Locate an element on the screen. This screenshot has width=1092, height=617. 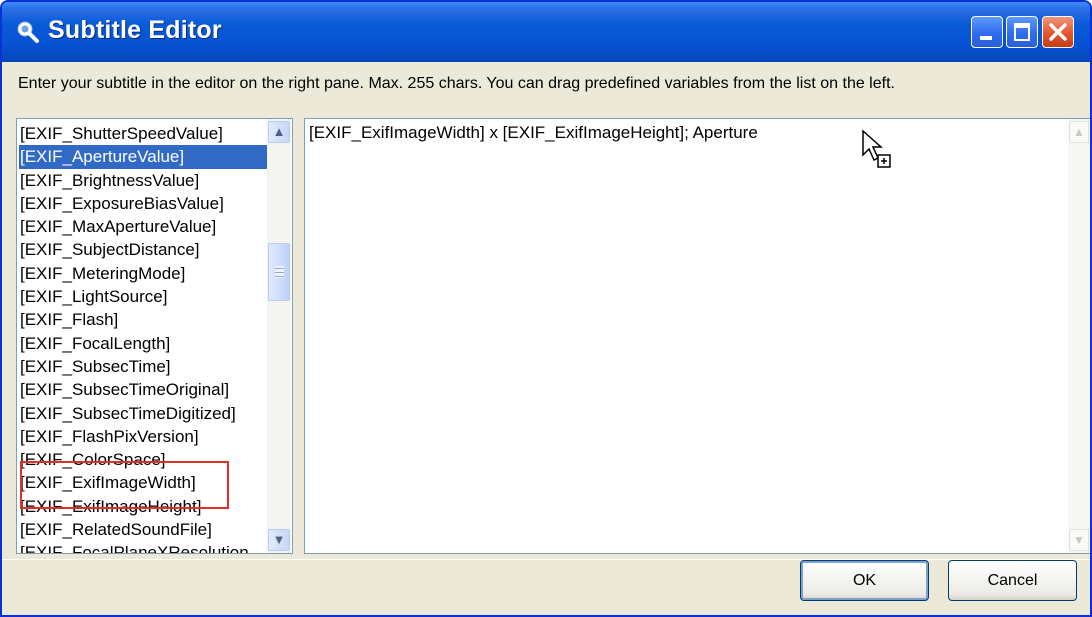
close-icon is located at coordinates (1058, 32).